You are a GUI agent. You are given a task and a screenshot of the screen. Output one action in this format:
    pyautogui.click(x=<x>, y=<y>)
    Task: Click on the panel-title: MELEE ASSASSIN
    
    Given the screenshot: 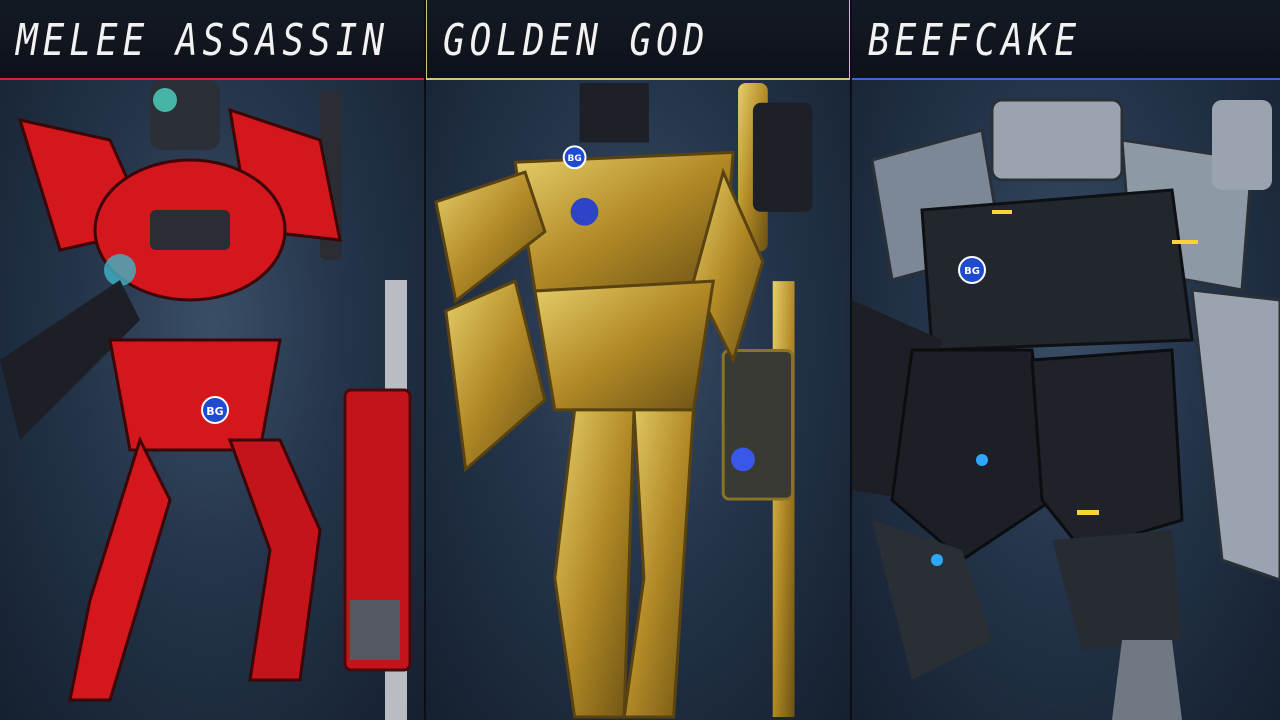 What is the action you would take?
    pyautogui.click(x=202, y=40)
    